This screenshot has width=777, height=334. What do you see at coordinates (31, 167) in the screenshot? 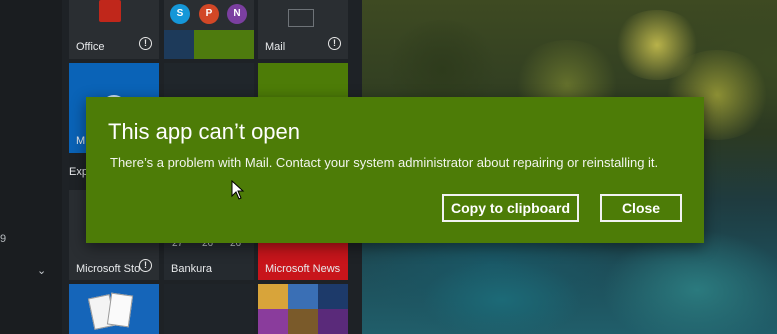
I see `start-nav-rail: 9 ⌄` at bounding box center [31, 167].